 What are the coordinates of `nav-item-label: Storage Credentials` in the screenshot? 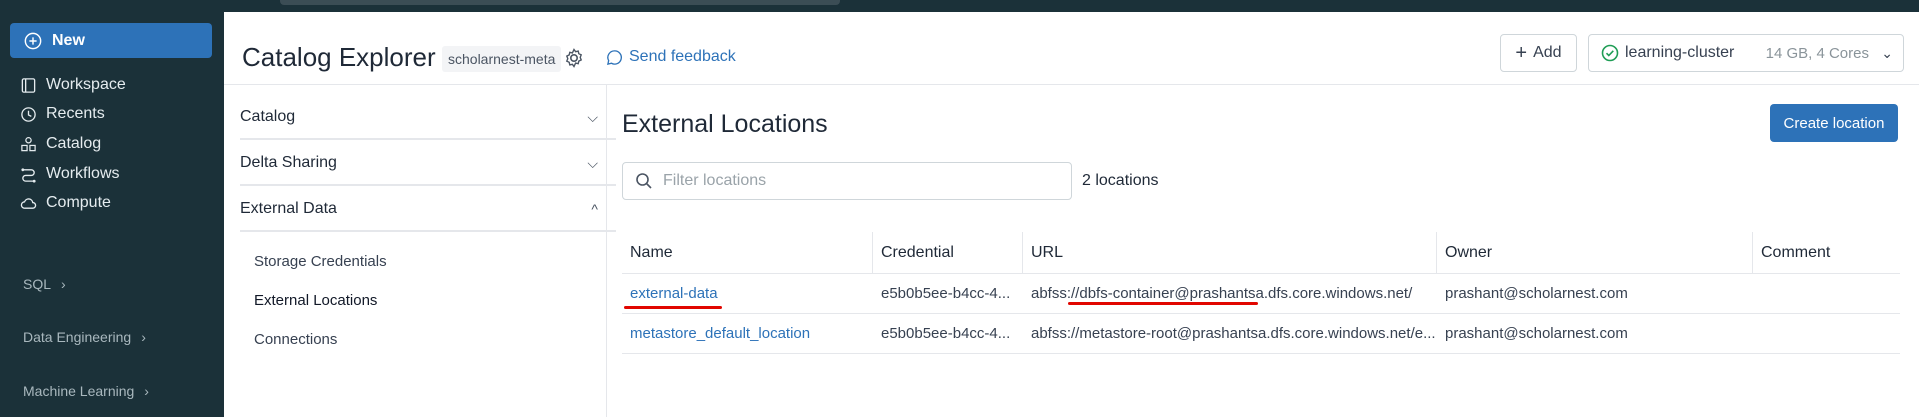 It's located at (320, 261).